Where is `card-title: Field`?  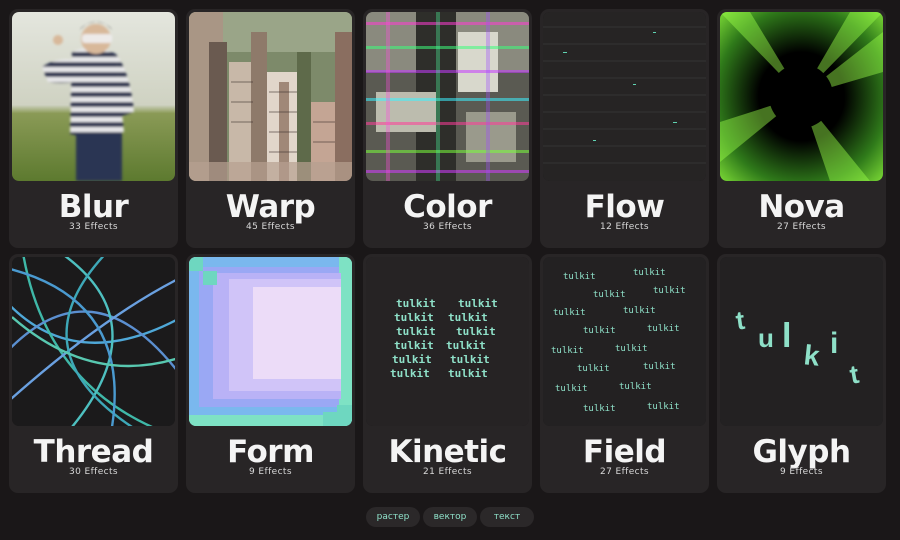
card-title: Field is located at coordinates (624, 452).